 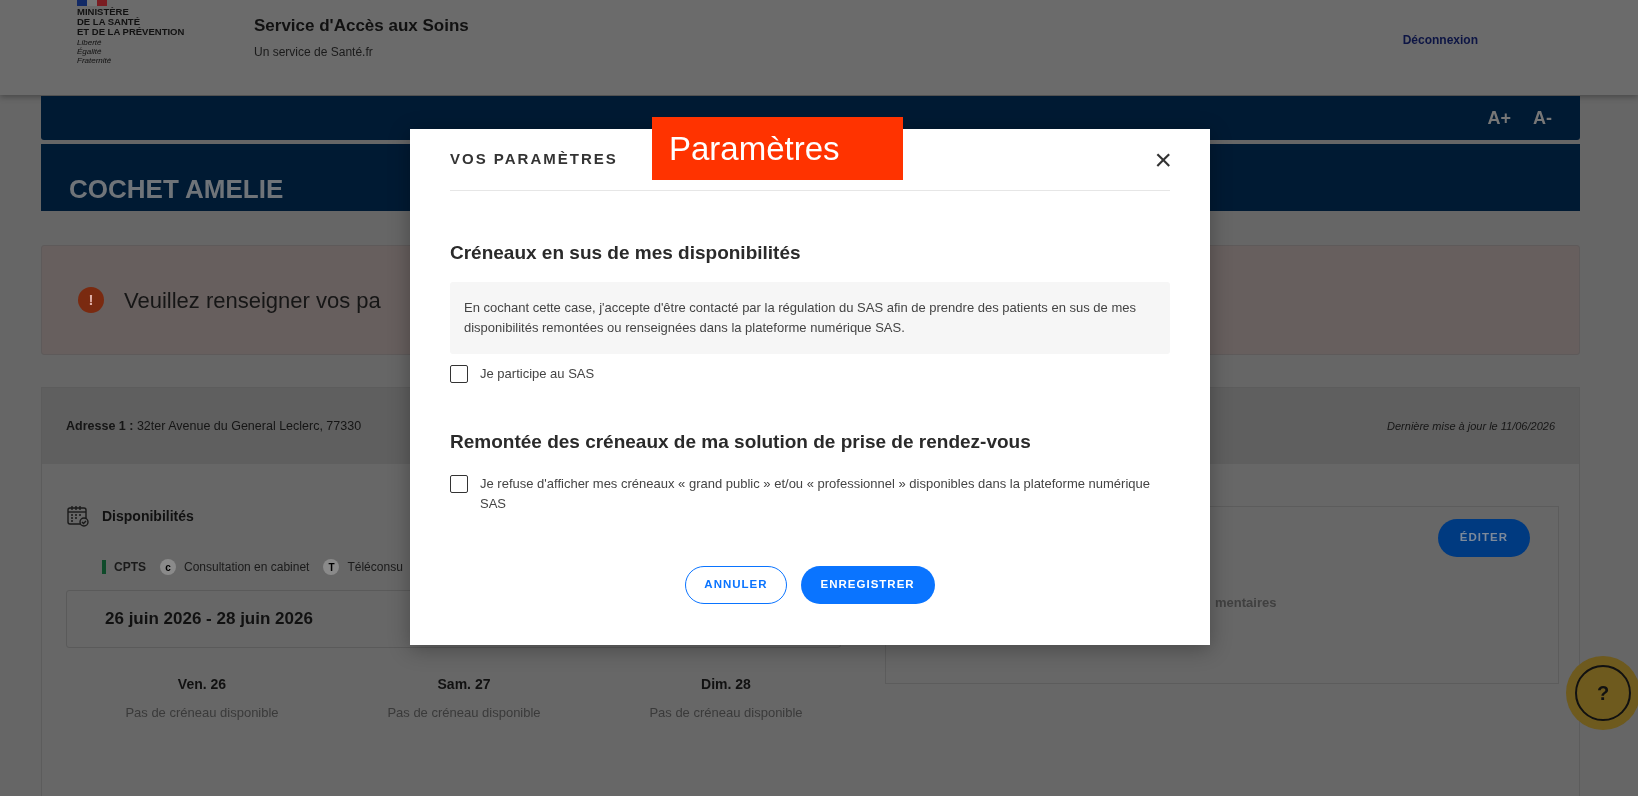 What do you see at coordinates (741, 441) in the screenshot?
I see `section-heading: Remontée des créneaux de ma solution de prise de rendez-vous` at bounding box center [741, 441].